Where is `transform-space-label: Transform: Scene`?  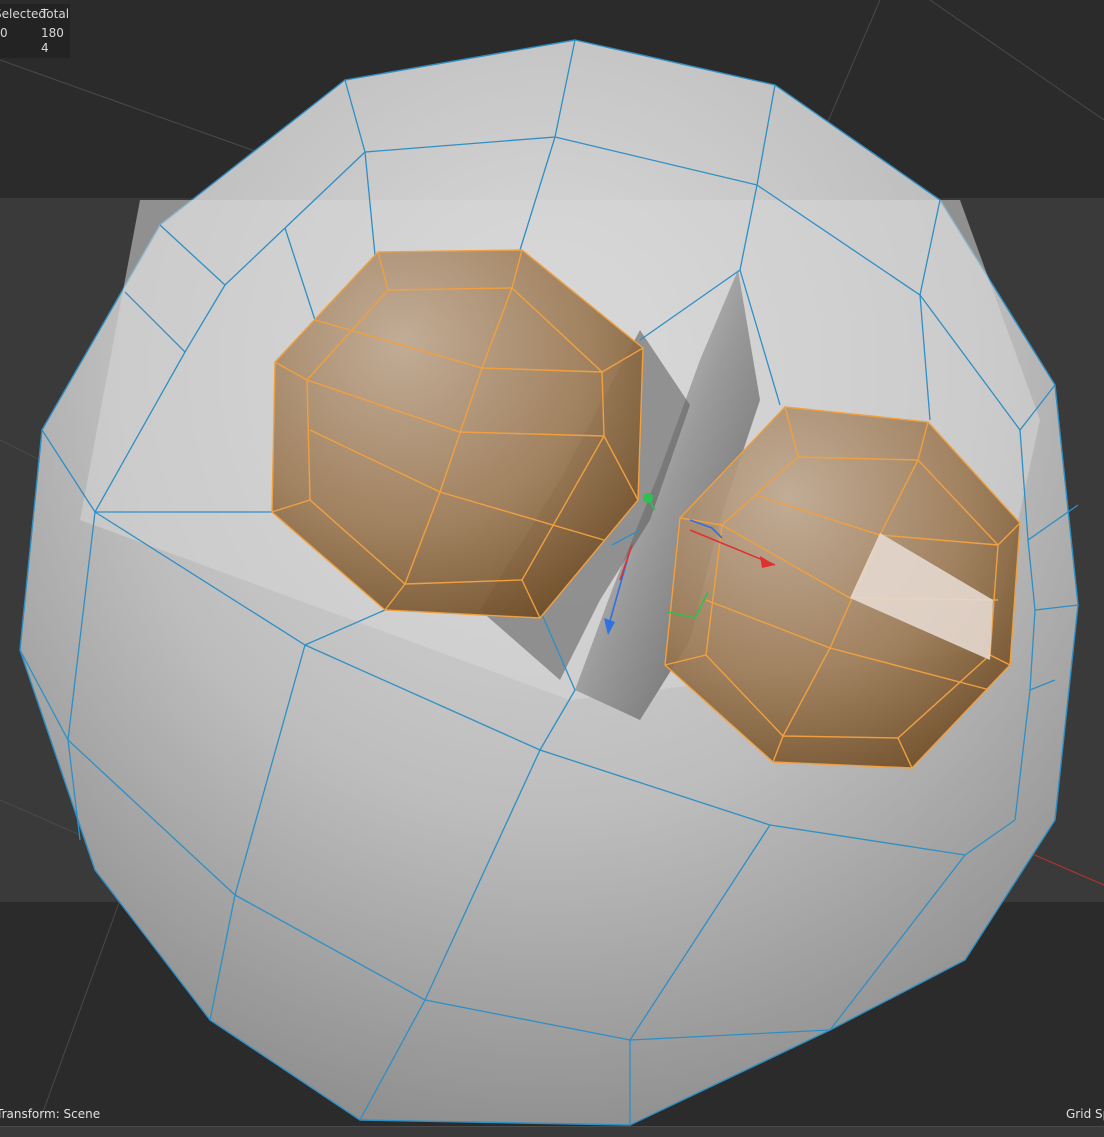
transform-space-label: Transform: Scene is located at coordinates (50, 1114).